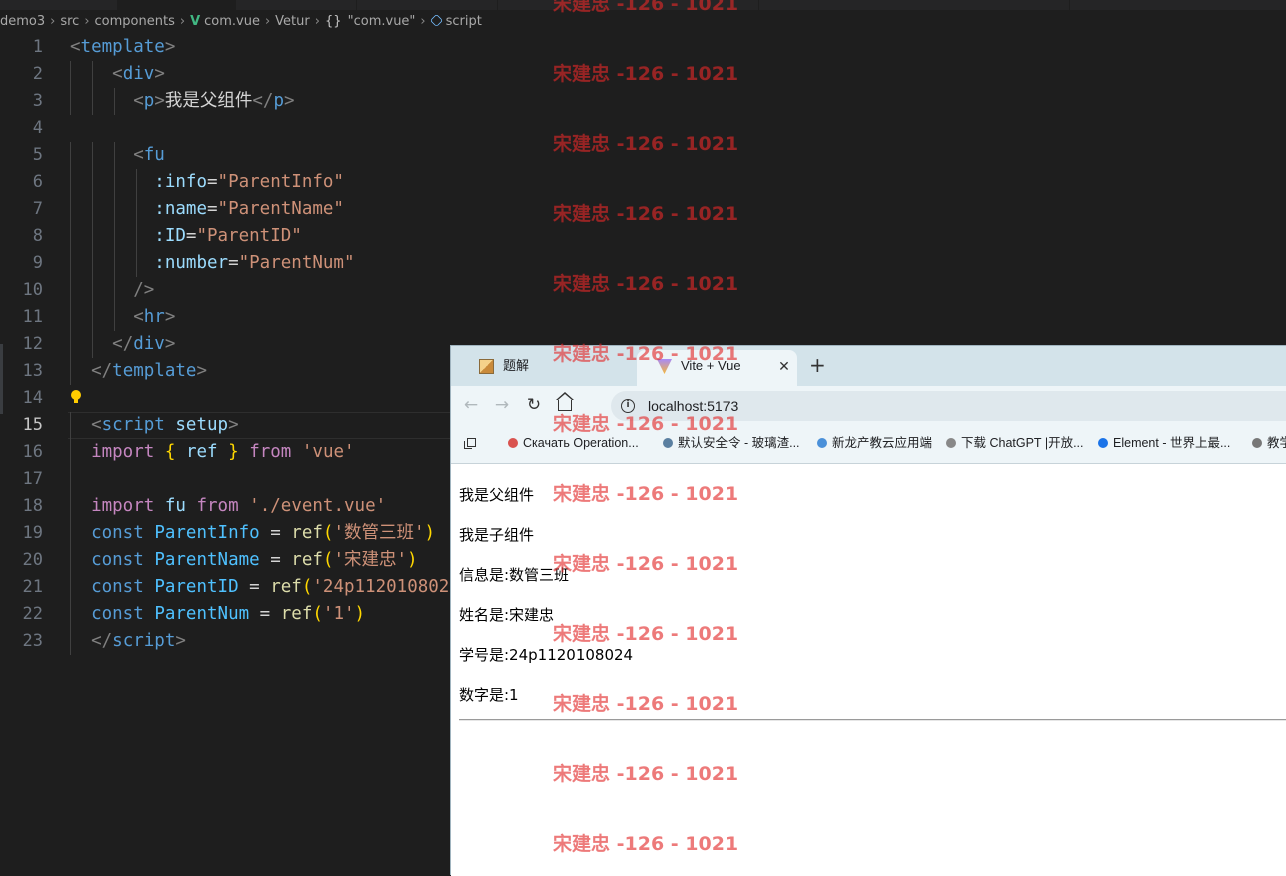 The height and width of the screenshot is (876, 1286). Describe the element at coordinates (292, 22) in the screenshot. I see `breadcrumb-item-vetur: Vetur` at that location.